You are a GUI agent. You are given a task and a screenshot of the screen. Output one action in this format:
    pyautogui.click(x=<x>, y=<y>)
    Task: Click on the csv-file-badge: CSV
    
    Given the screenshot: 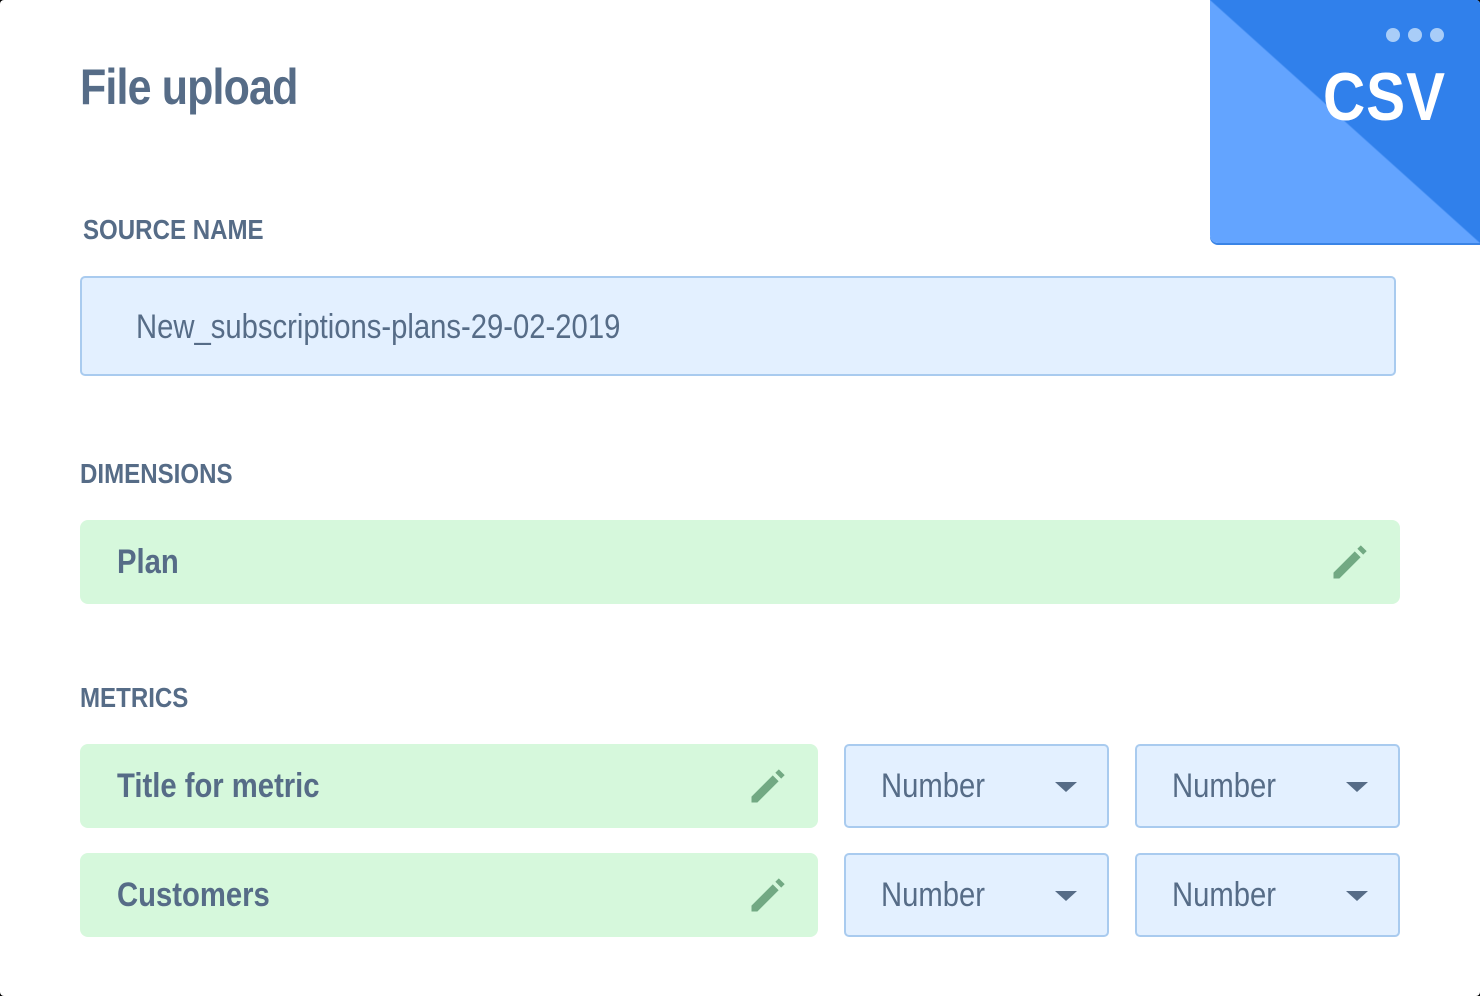 What is the action you would take?
    pyautogui.click(x=1345, y=121)
    